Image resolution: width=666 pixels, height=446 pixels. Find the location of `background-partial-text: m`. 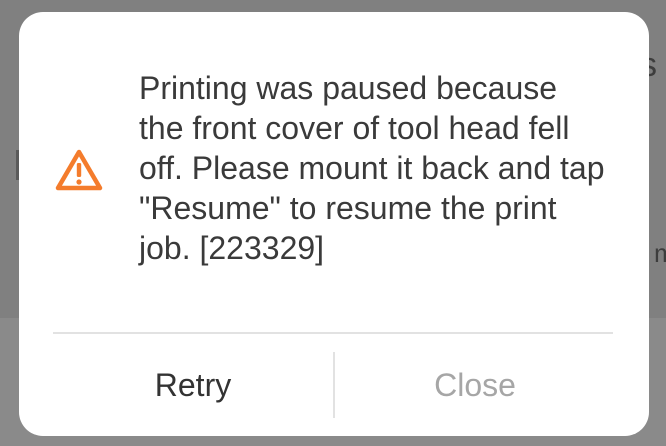

background-partial-text: m is located at coordinates (660, 253).